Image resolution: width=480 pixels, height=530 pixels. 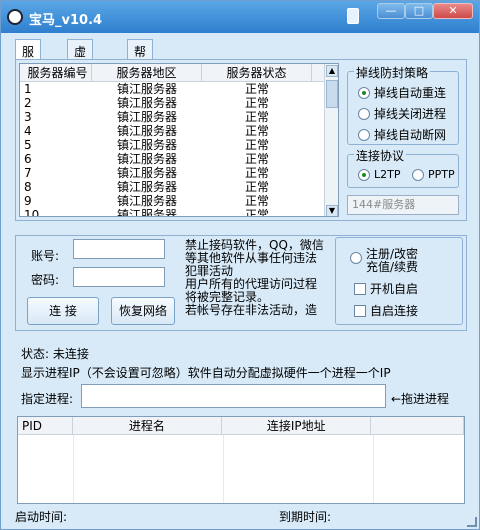 I want to click on tab-help-center: 帮助中心, so click(x=140, y=74).